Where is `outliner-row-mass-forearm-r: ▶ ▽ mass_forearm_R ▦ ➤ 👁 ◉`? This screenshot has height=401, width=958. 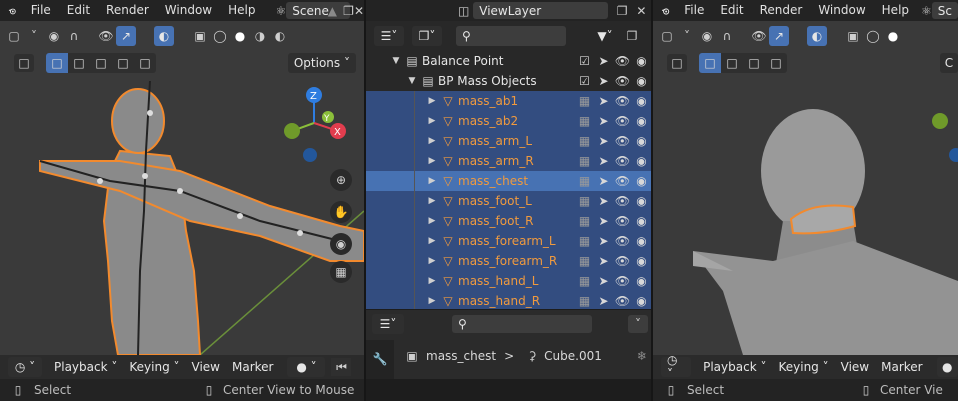
outliner-row-mass-forearm-r: ▶ ▽ mass_forearm_R ▦ ➤ 👁 ◉ is located at coordinates (508, 261).